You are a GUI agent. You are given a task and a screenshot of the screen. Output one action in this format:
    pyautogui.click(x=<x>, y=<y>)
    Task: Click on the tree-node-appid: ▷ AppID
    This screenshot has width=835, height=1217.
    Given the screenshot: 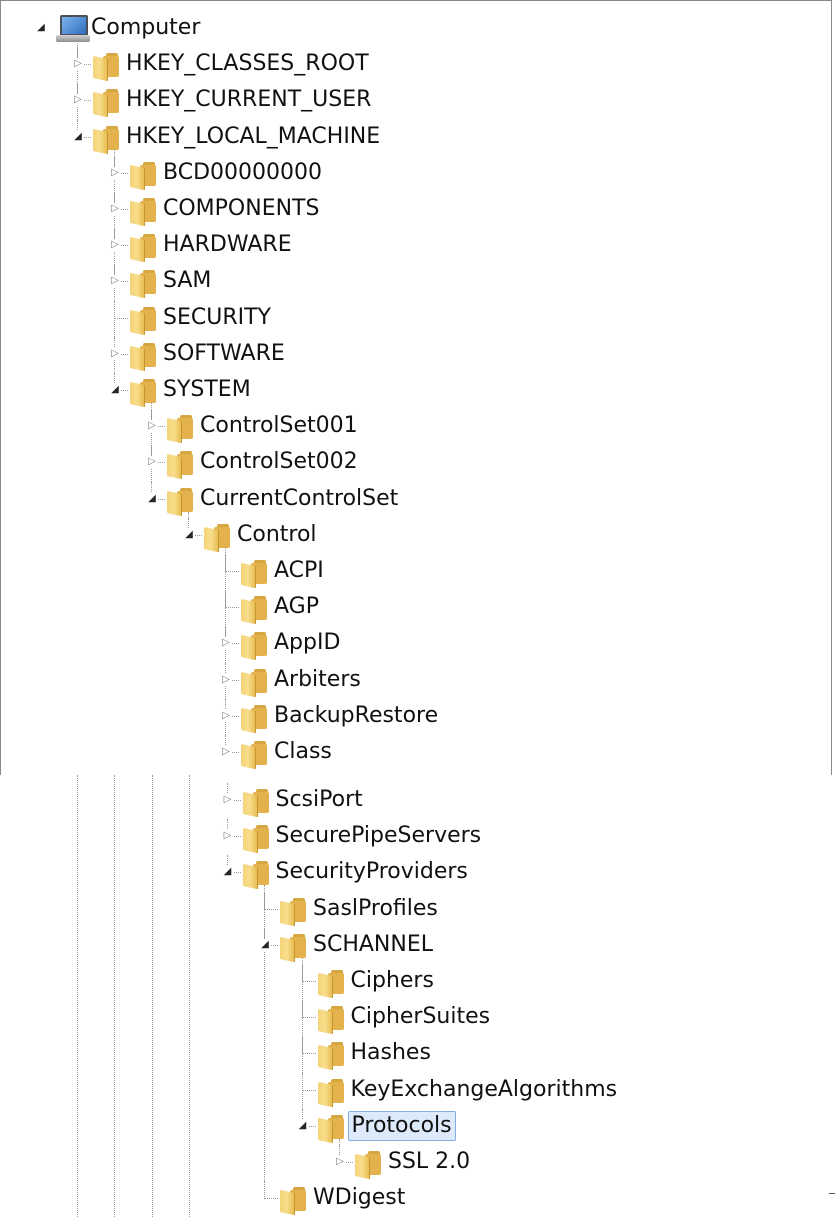 What is the action you would take?
    pyautogui.click(x=416, y=644)
    